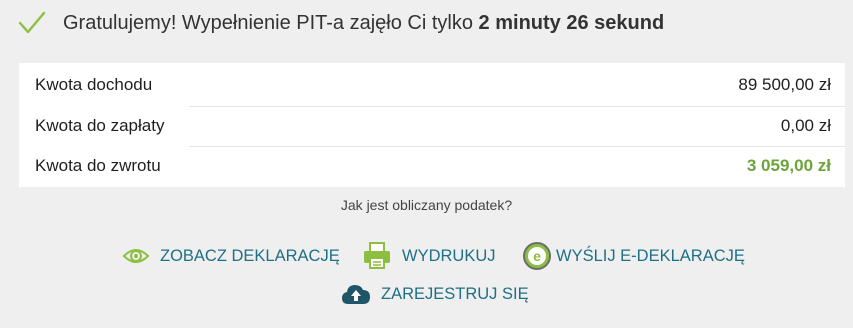  Describe the element at coordinates (377, 255) in the screenshot. I see `printer-icon` at that location.